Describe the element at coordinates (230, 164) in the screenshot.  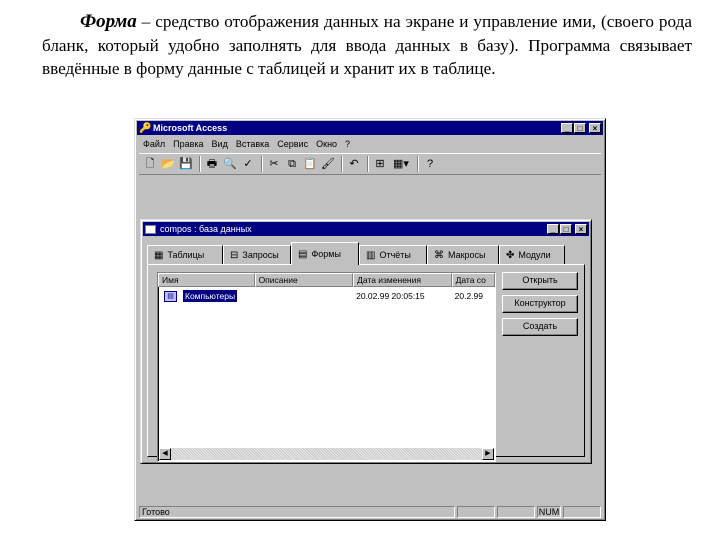
I see `preview-icon: 🔍` at that location.